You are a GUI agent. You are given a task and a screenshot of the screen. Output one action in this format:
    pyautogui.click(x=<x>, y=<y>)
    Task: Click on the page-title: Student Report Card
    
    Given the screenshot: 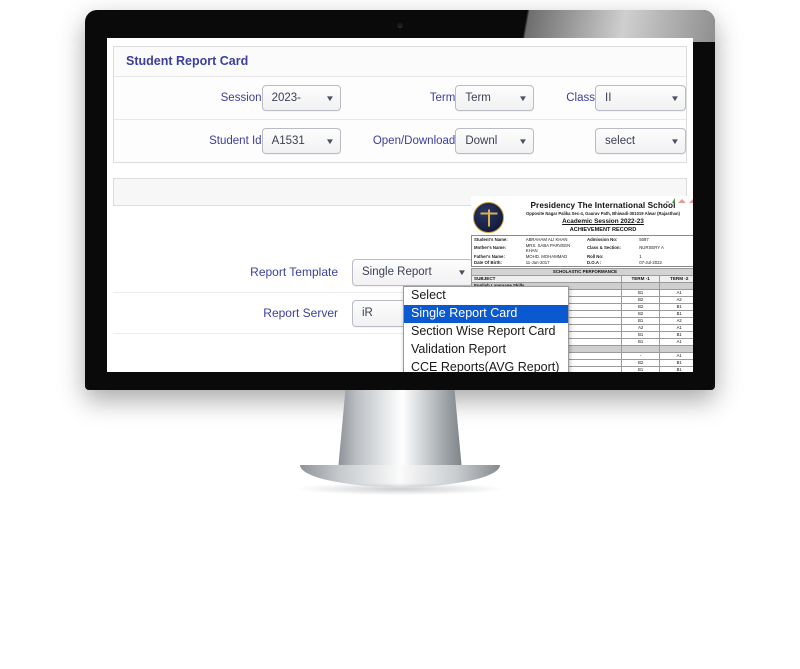 What is the action you would take?
    pyautogui.click(x=400, y=61)
    